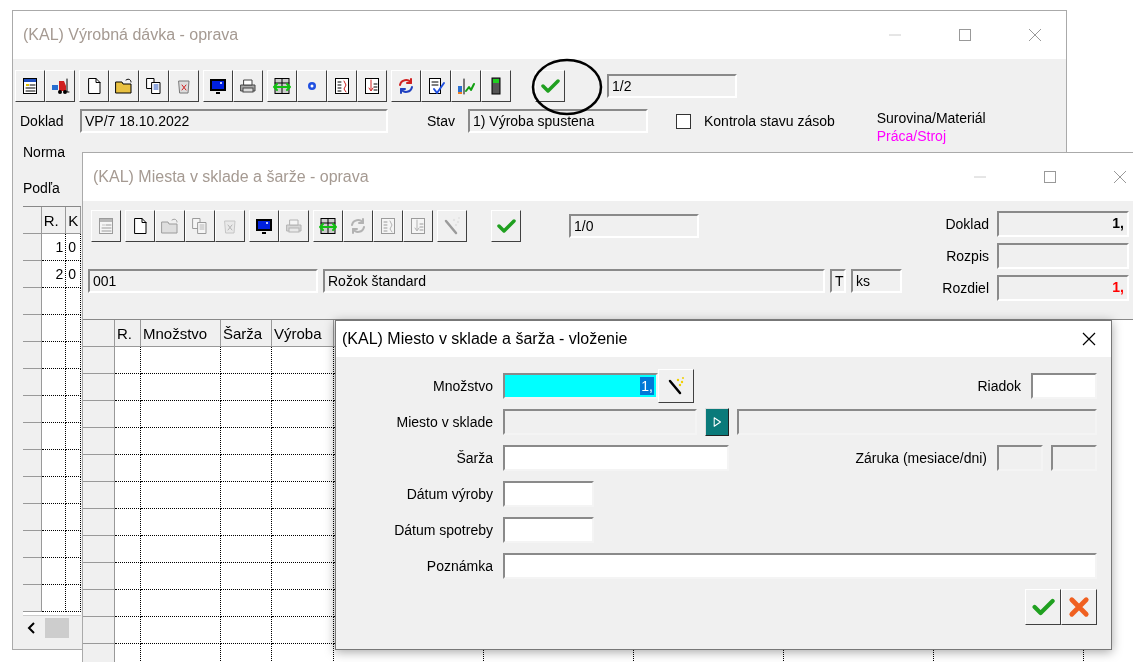 This screenshot has height=662, width=1133. I want to click on monitor-icon, so click(264, 226).